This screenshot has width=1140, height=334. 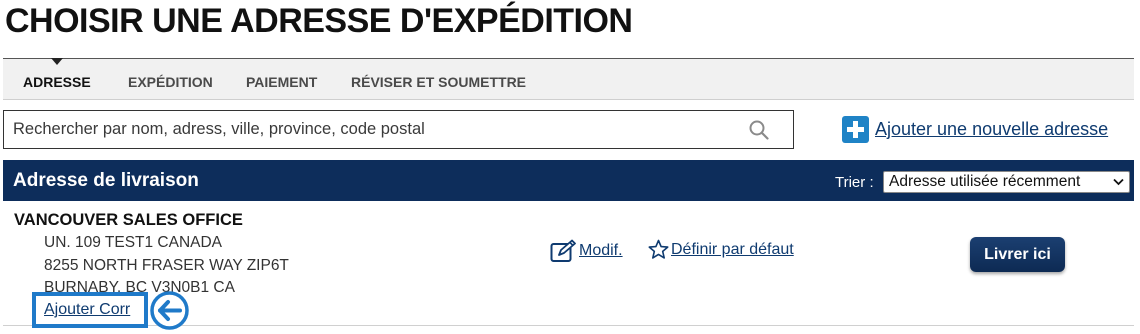 I want to click on page-title: CHOISIR UNE ADRESSE D'EXPÉDITION, so click(x=319, y=21).